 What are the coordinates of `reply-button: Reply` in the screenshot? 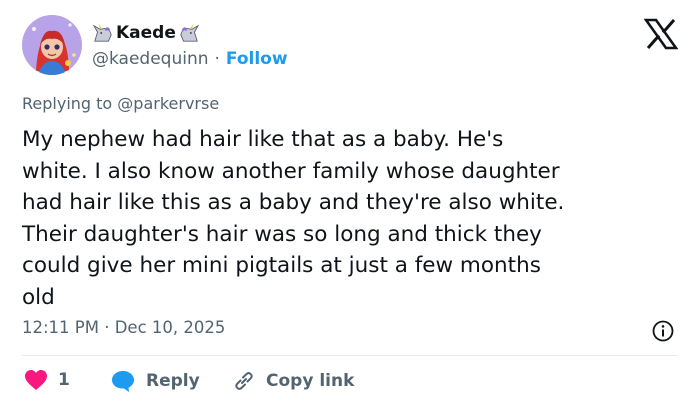 It's located at (155, 381).